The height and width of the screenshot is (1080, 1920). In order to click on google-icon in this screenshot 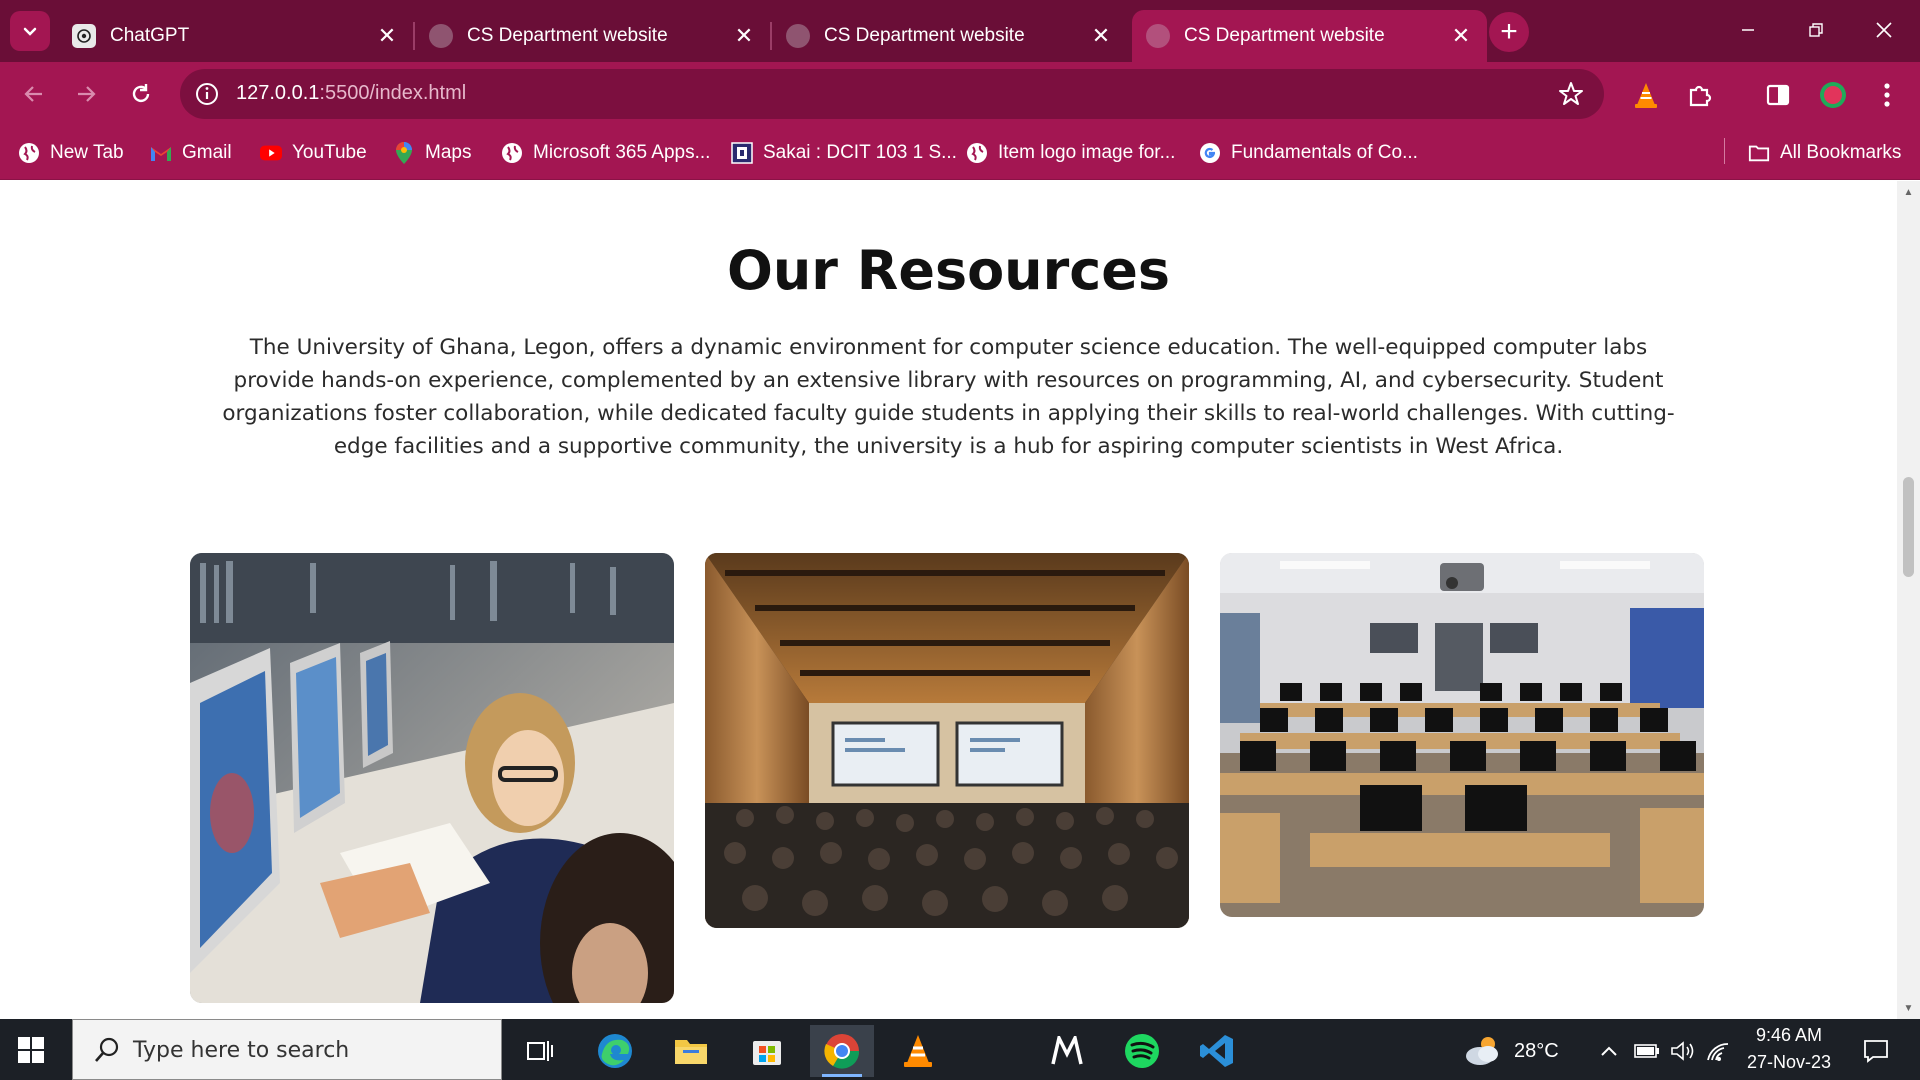, I will do `click(1210, 153)`.